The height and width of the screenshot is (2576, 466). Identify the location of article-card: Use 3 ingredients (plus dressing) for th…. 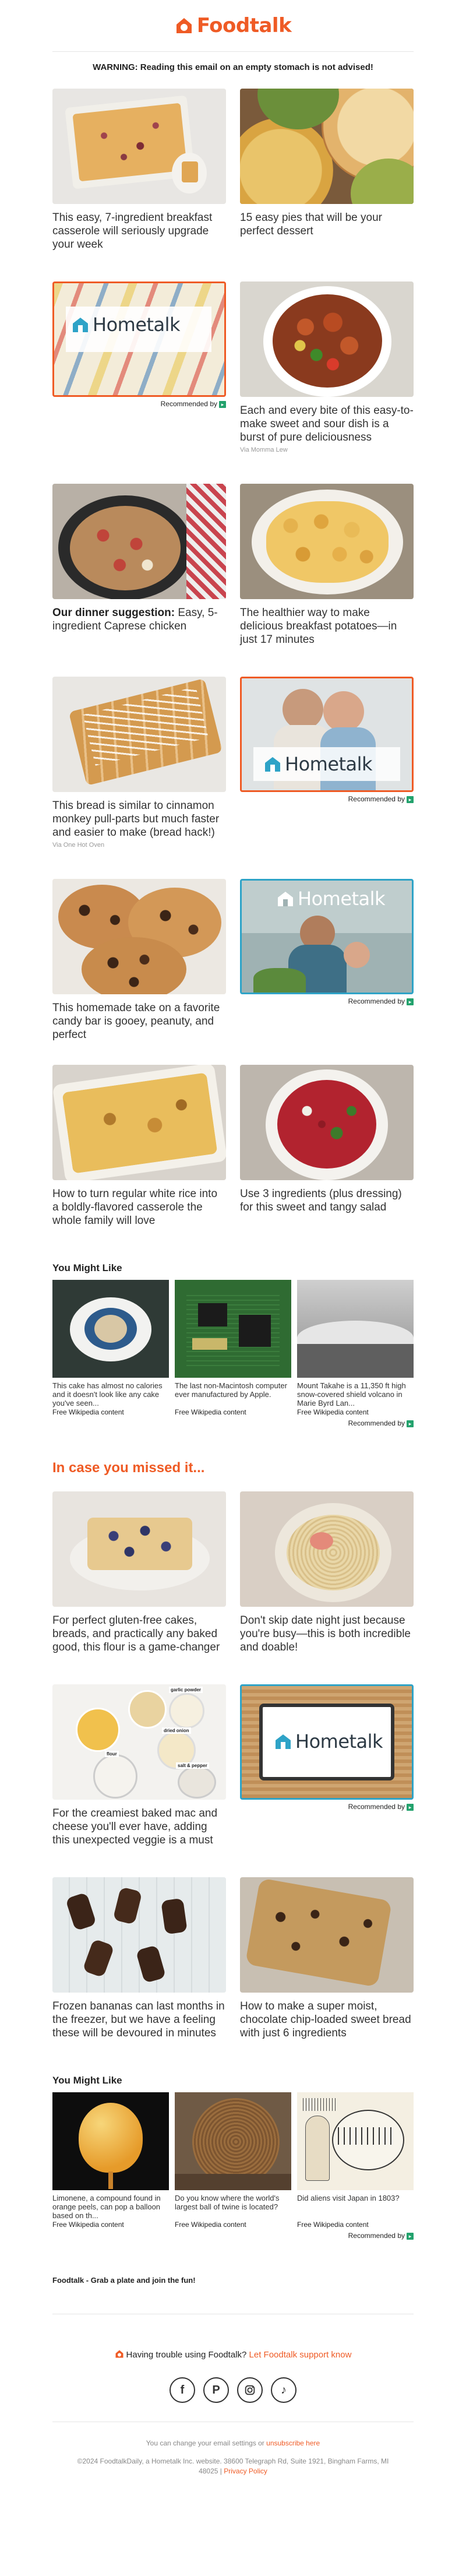
(327, 1146).